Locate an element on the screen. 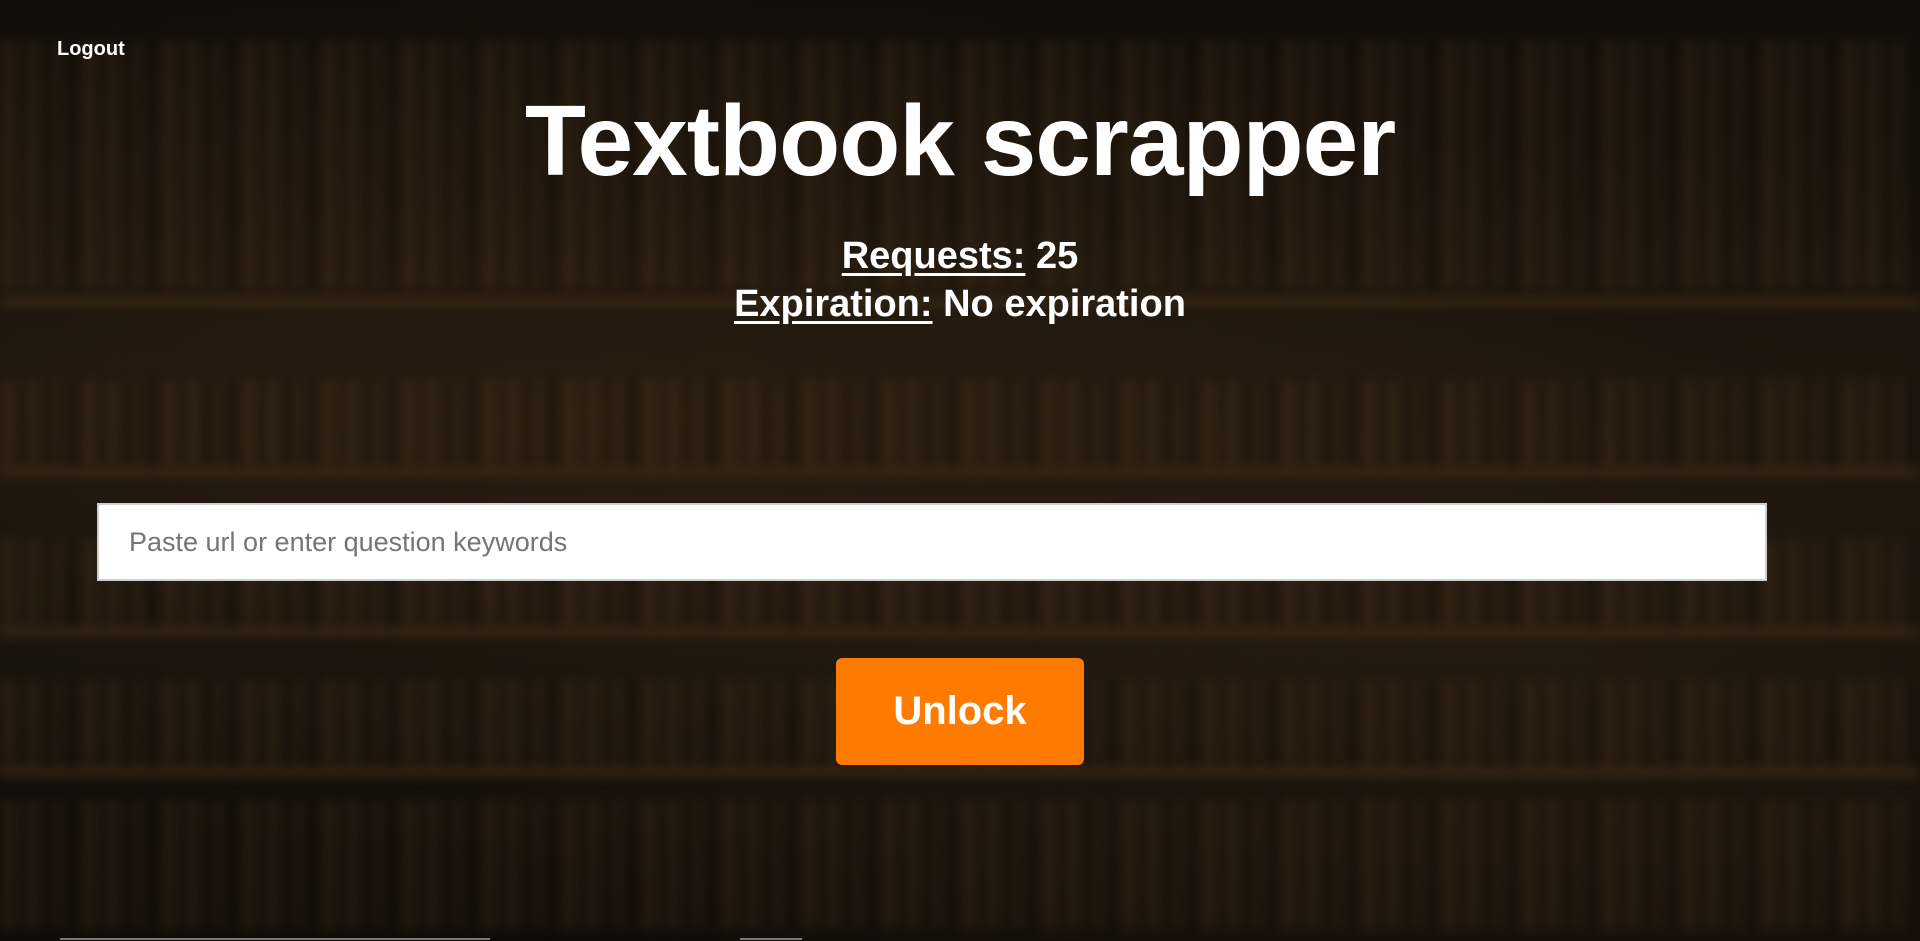  page-title: Textbook scrapper is located at coordinates (960, 141).